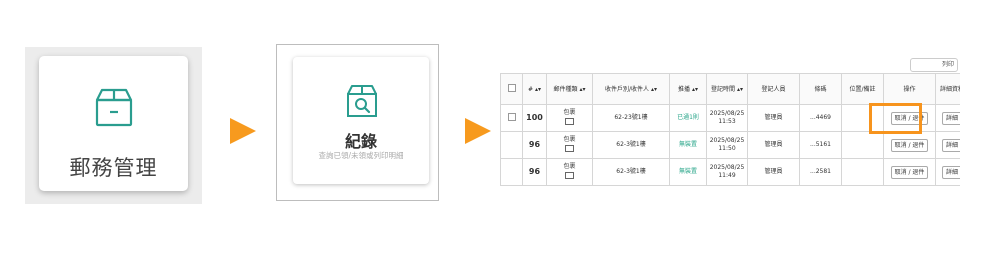 This screenshot has width=1000, height=279. What do you see at coordinates (820, 118) in the screenshot?
I see `barcode: ...4469` at bounding box center [820, 118].